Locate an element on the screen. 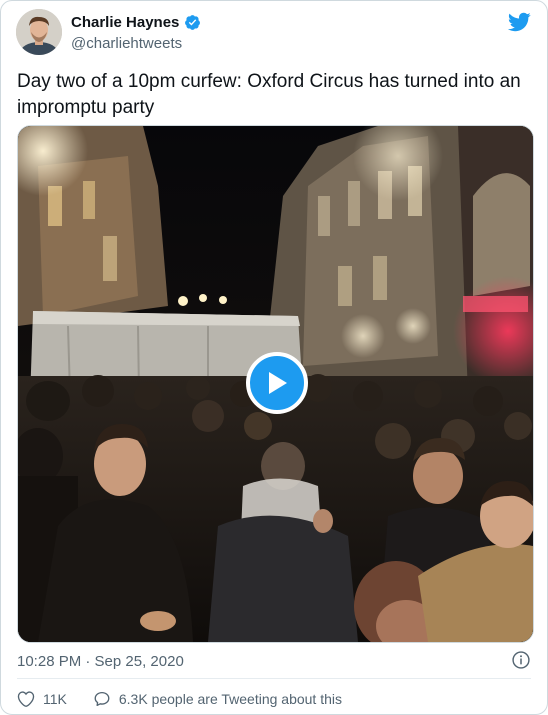 The image size is (548, 715). avatar is located at coordinates (39, 32).